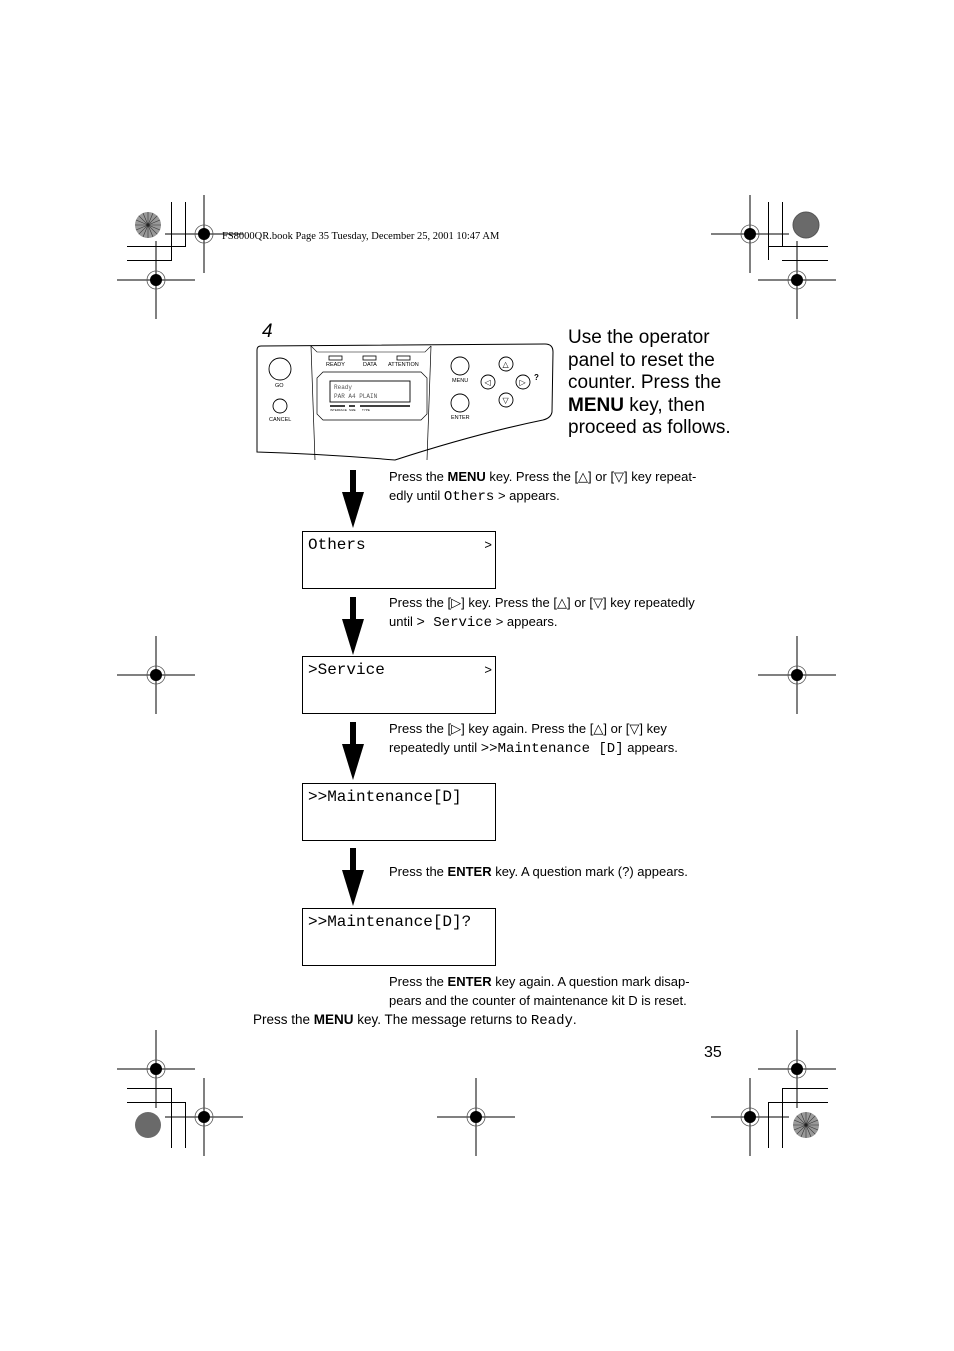 This screenshot has height=1351, width=954. What do you see at coordinates (523, 382) in the screenshot?
I see `right-arrow-icon: ▷` at bounding box center [523, 382].